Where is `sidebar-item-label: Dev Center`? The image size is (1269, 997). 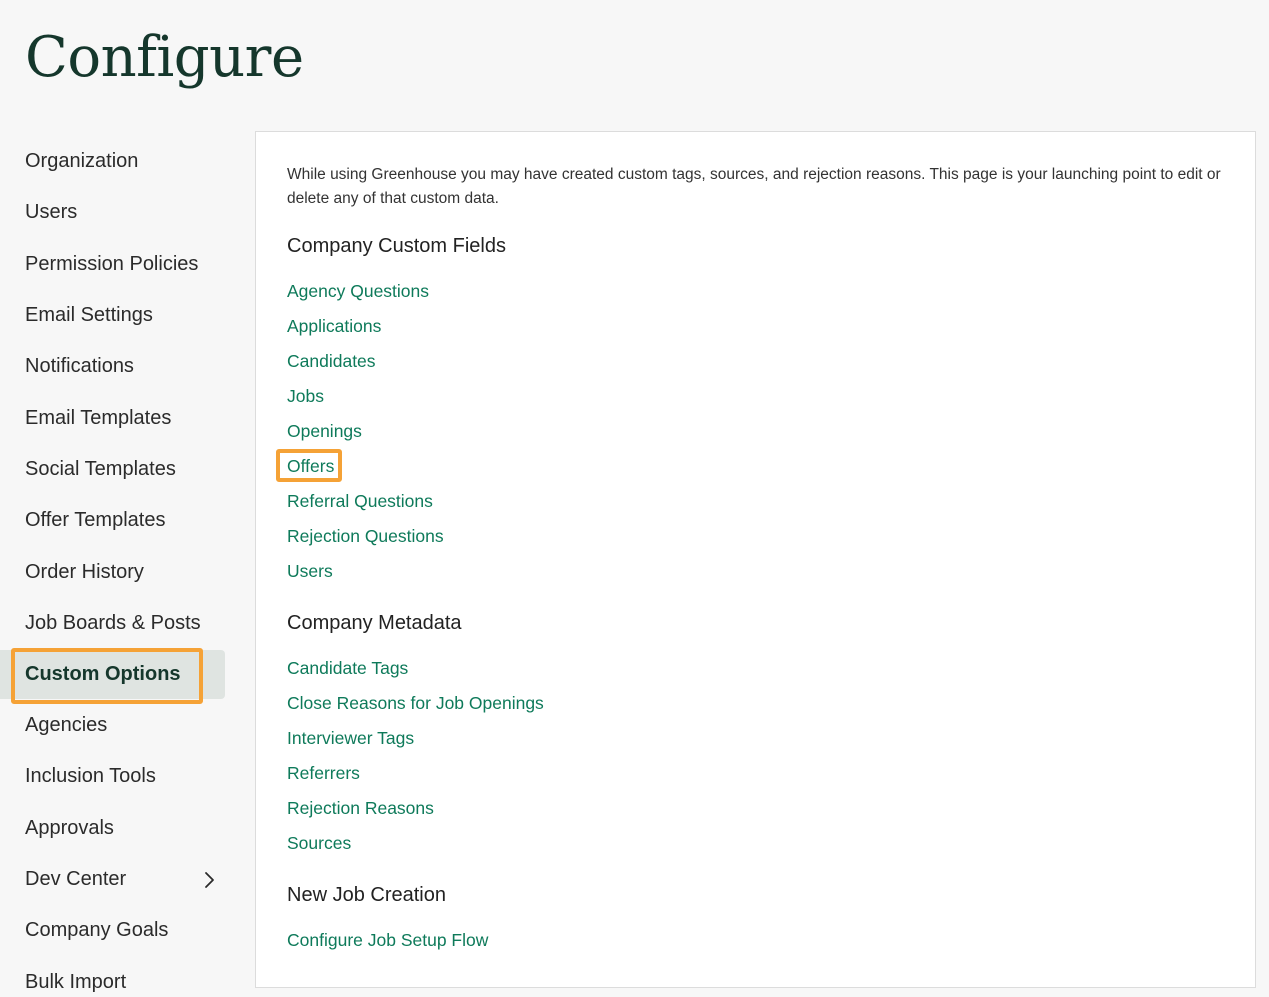 sidebar-item-label: Dev Center is located at coordinates (76, 879).